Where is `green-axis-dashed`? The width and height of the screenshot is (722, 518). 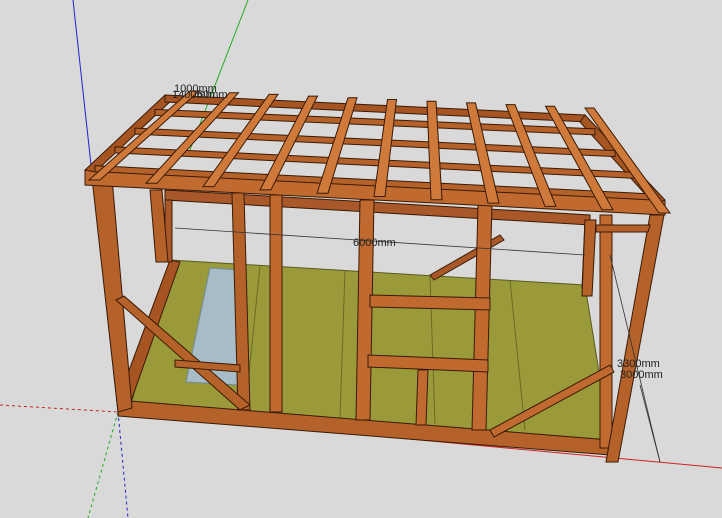 green-axis-dashed is located at coordinates (103, 464).